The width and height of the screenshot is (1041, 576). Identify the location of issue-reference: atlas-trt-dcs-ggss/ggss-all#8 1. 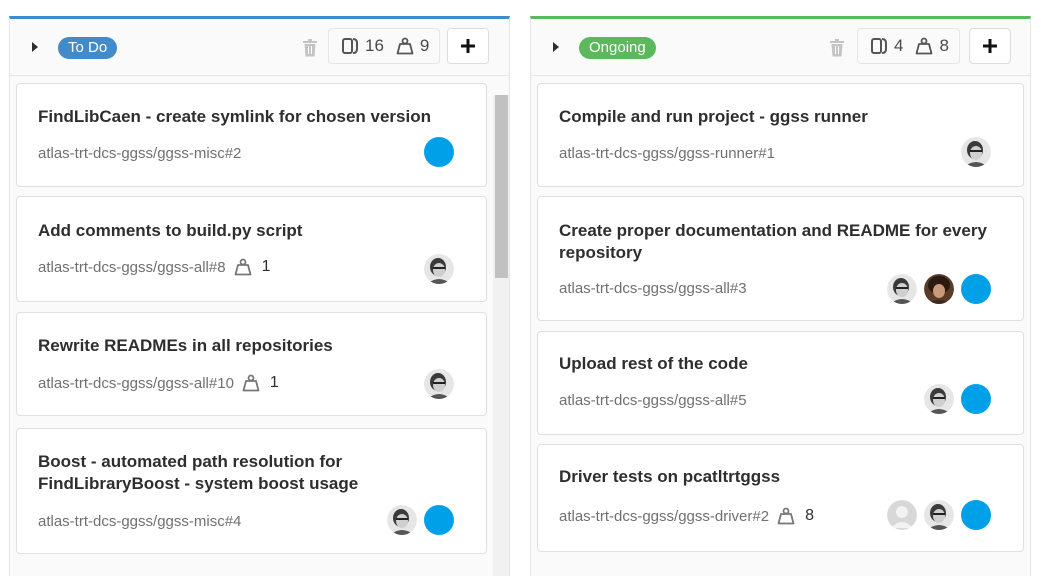
(154, 267).